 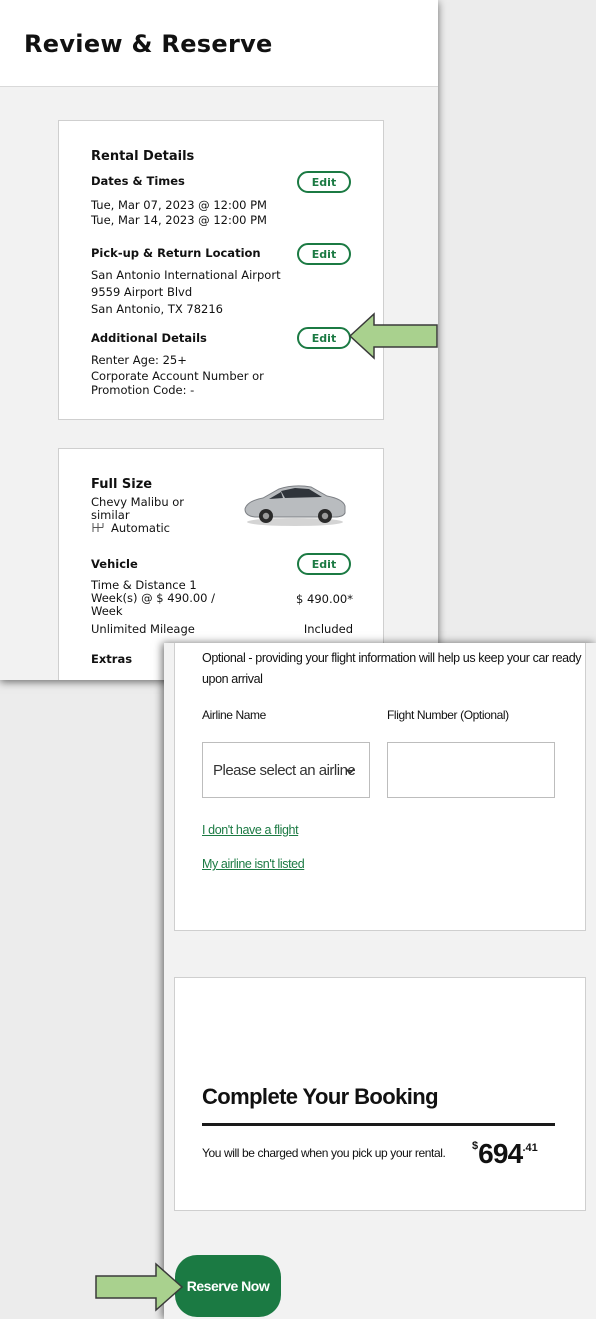 I want to click on total-amount: 694, so click(x=500, y=1153).